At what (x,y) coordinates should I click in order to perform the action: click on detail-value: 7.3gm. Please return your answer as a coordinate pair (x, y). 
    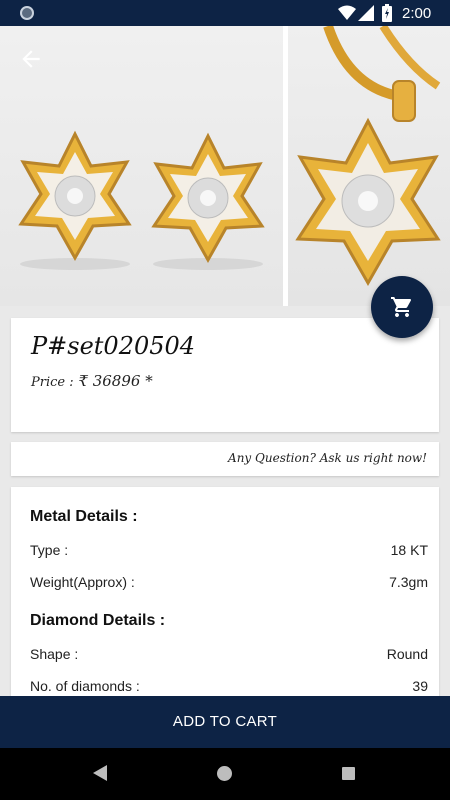
    Looking at the image, I should click on (408, 582).